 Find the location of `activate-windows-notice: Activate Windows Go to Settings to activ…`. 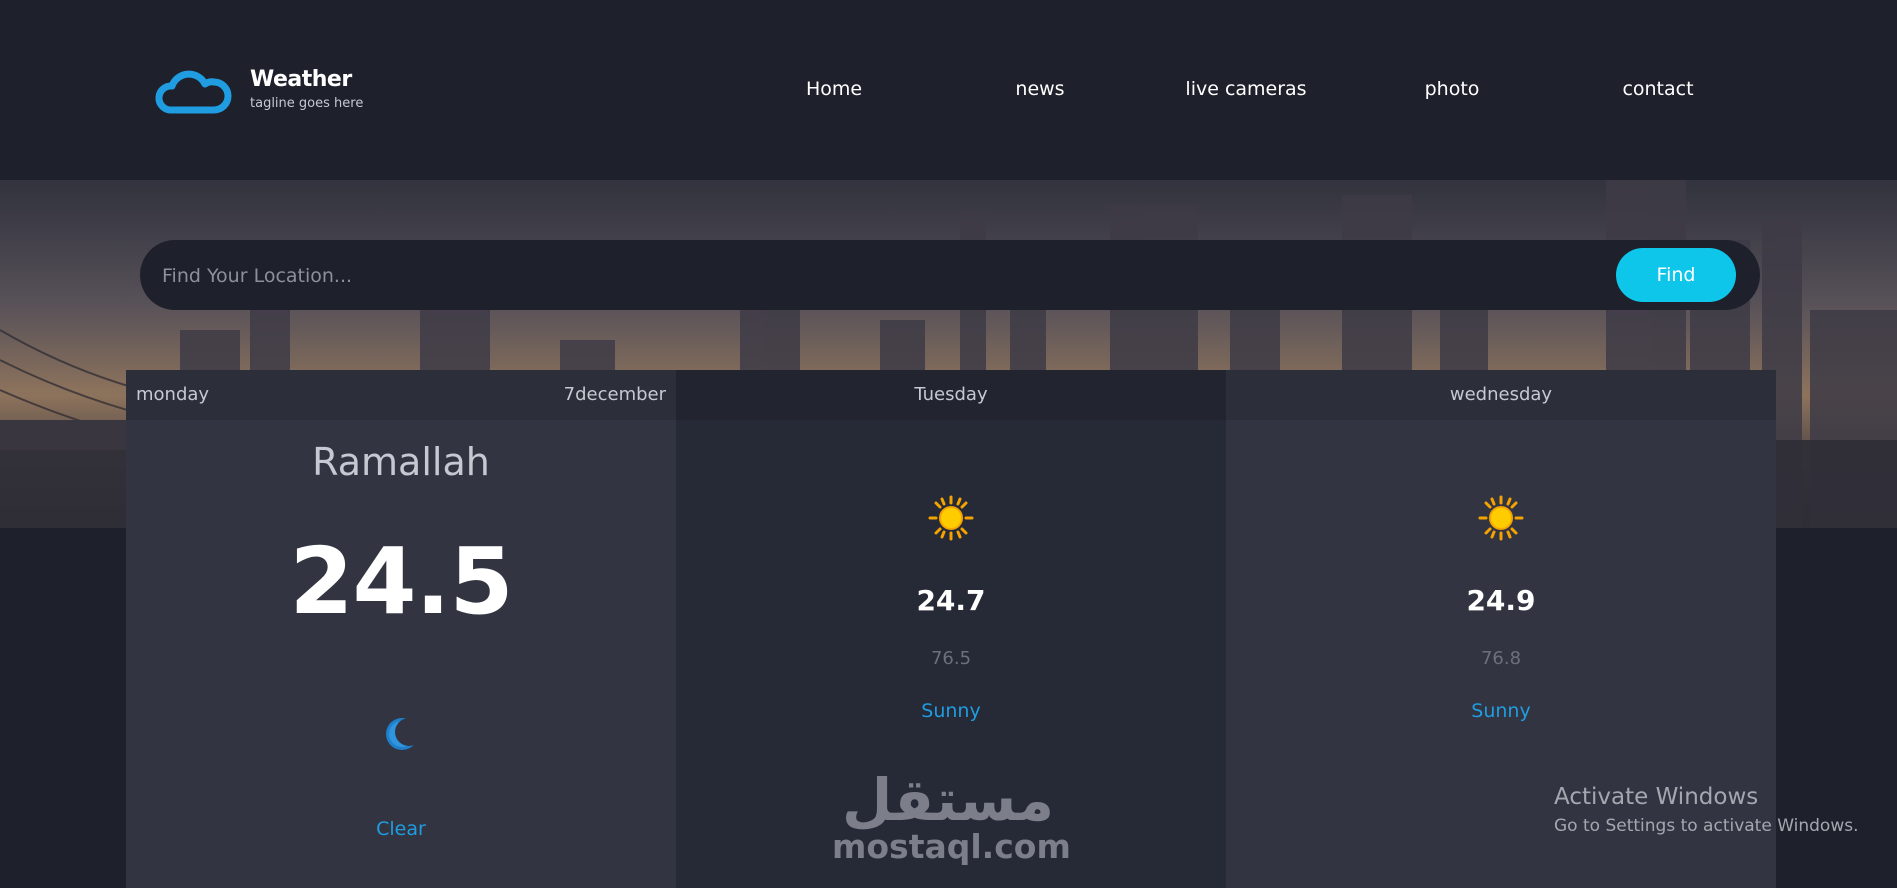

activate-windows-notice: Activate Windows Go to Settings to activ… is located at coordinates (1706, 810).